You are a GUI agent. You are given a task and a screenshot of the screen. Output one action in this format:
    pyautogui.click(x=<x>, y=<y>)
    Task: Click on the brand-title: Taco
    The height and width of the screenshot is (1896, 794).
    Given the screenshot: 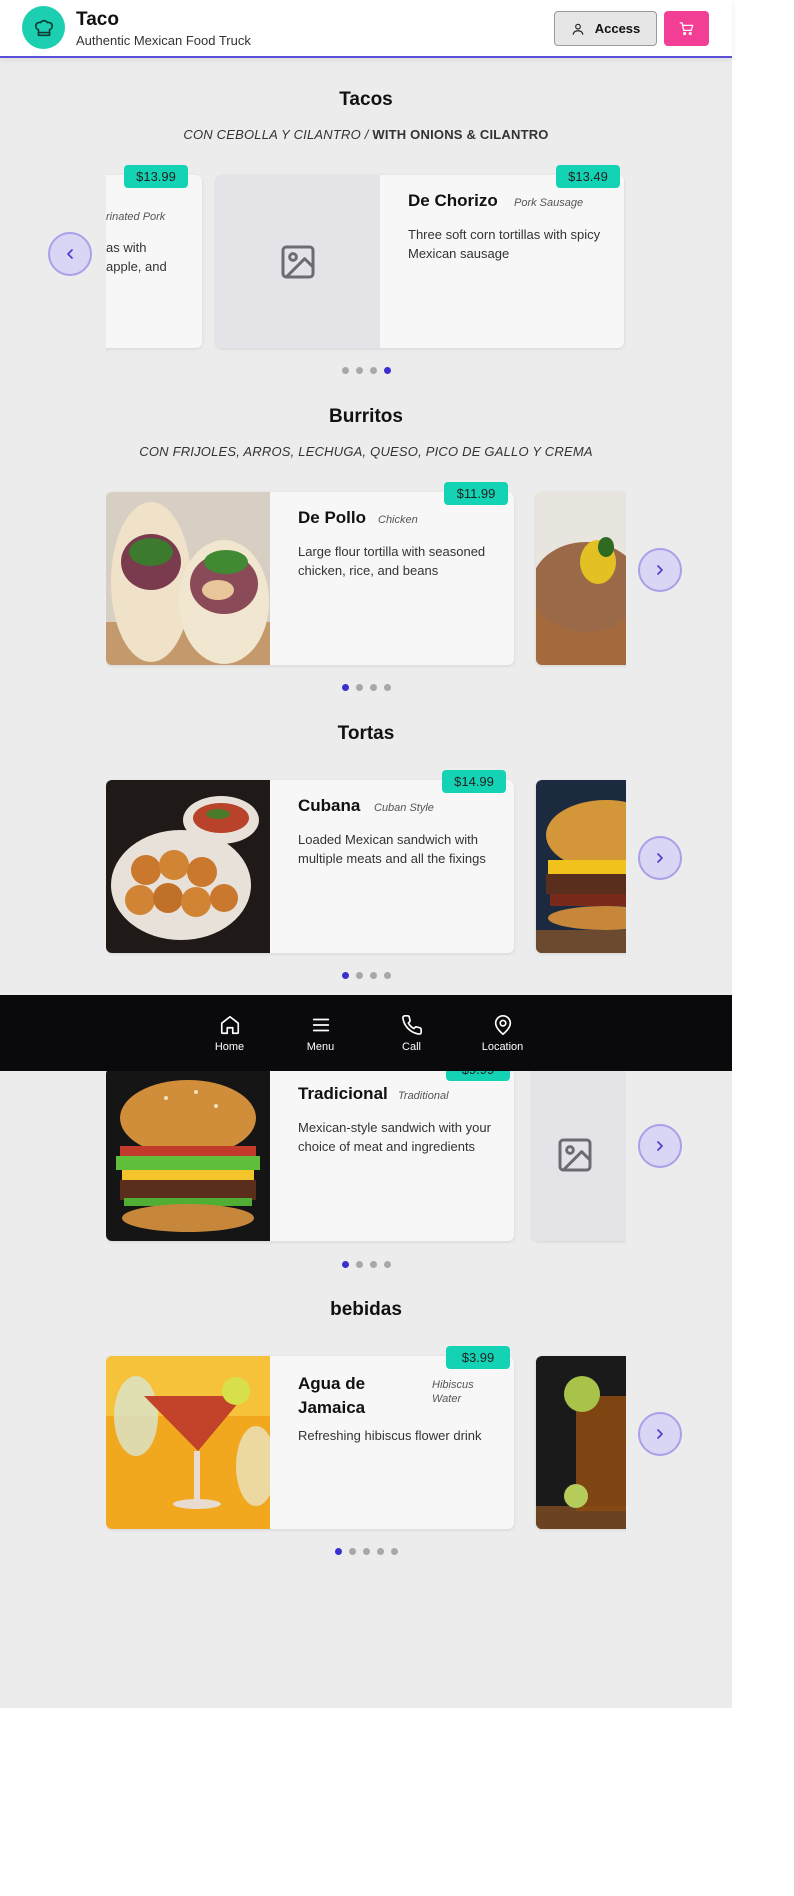 What is the action you would take?
    pyautogui.click(x=97, y=19)
    